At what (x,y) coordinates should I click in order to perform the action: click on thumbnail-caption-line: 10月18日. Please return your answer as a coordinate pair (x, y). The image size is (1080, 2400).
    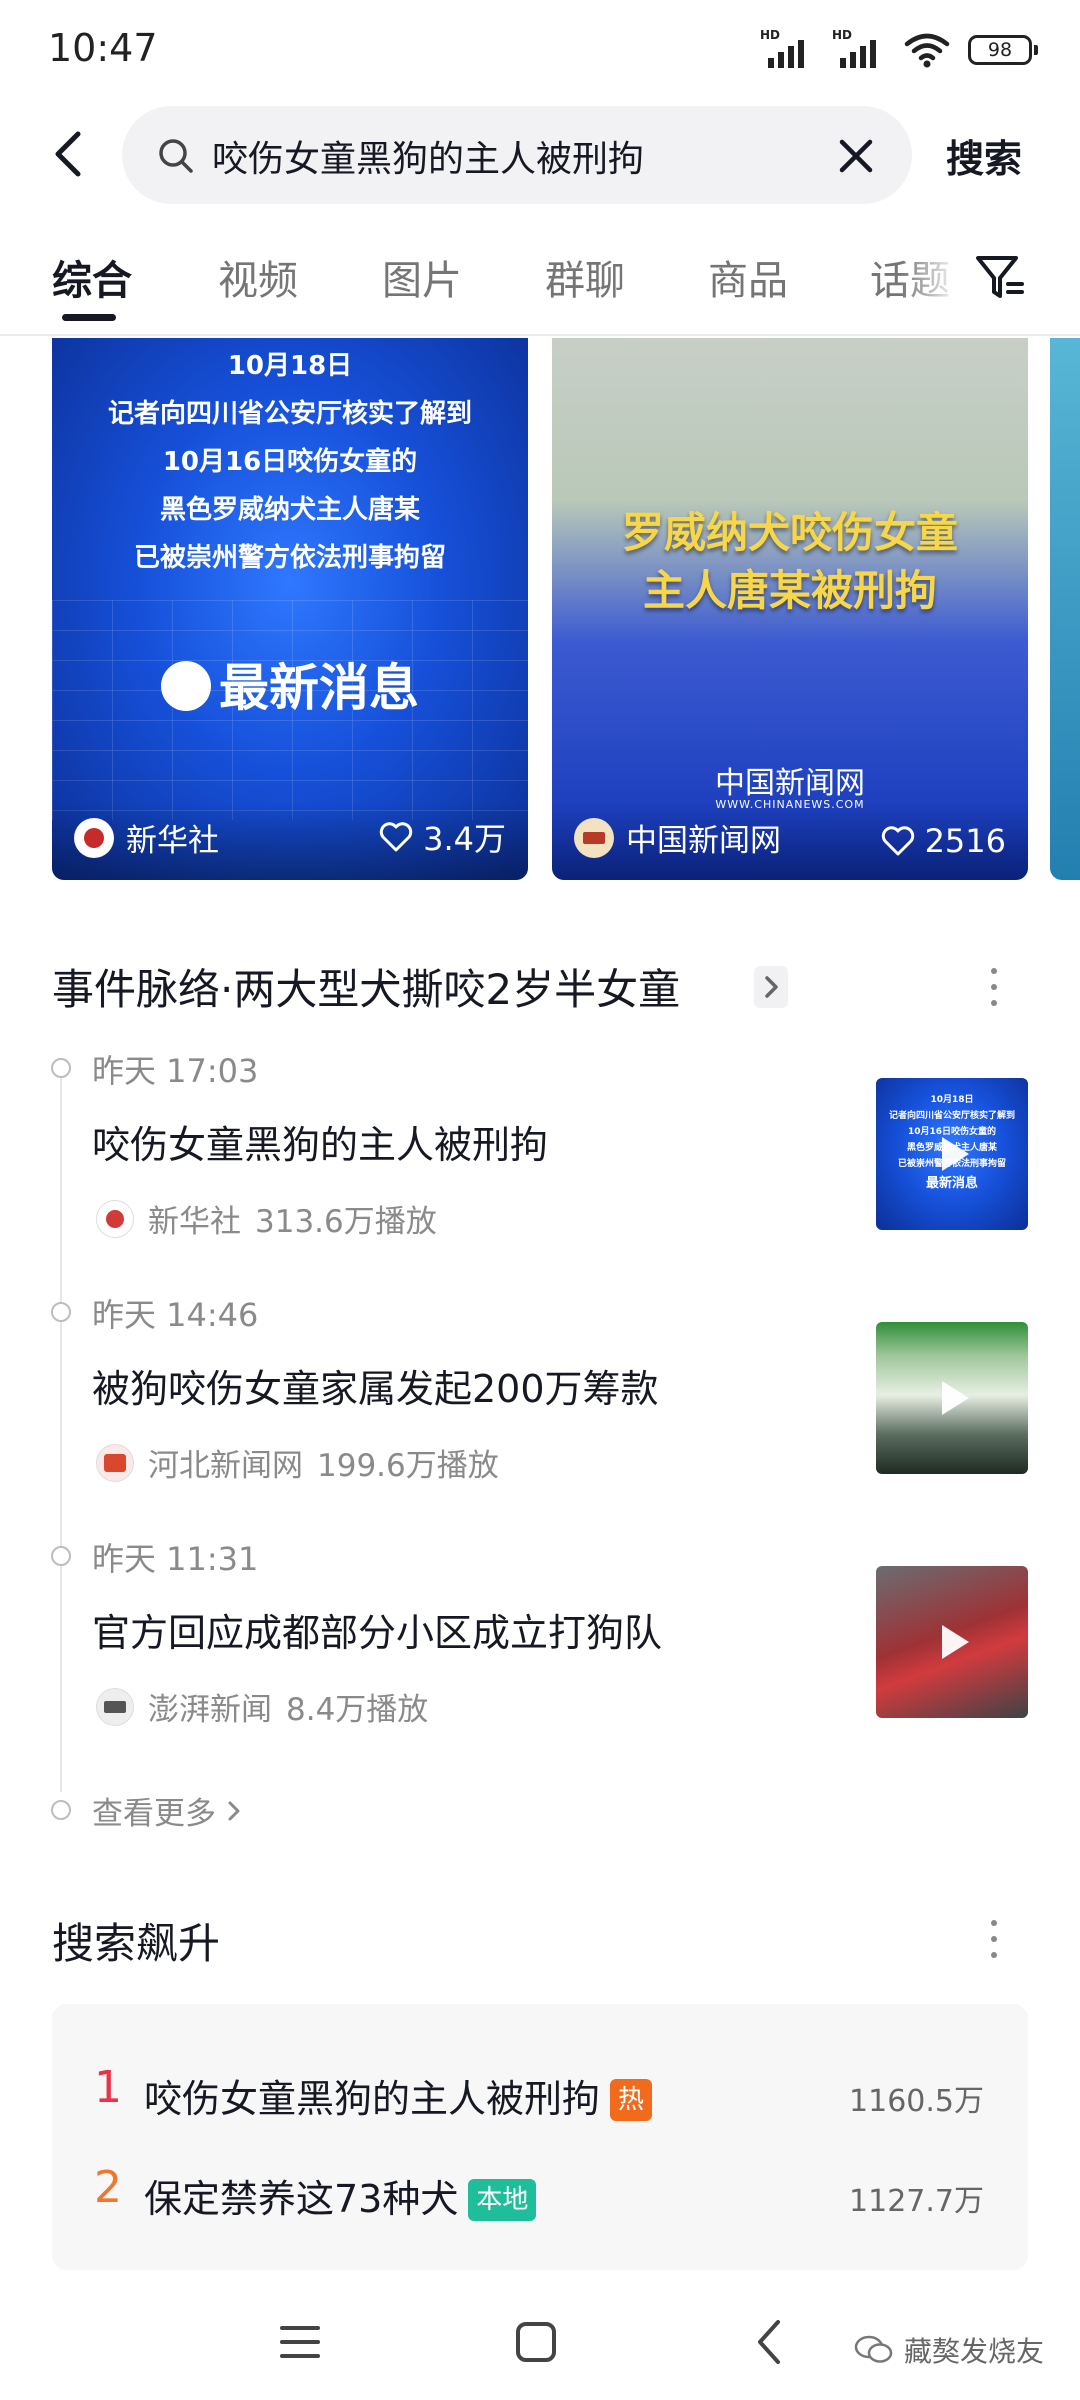
    Looking at the image, I should click on (952, 1100).